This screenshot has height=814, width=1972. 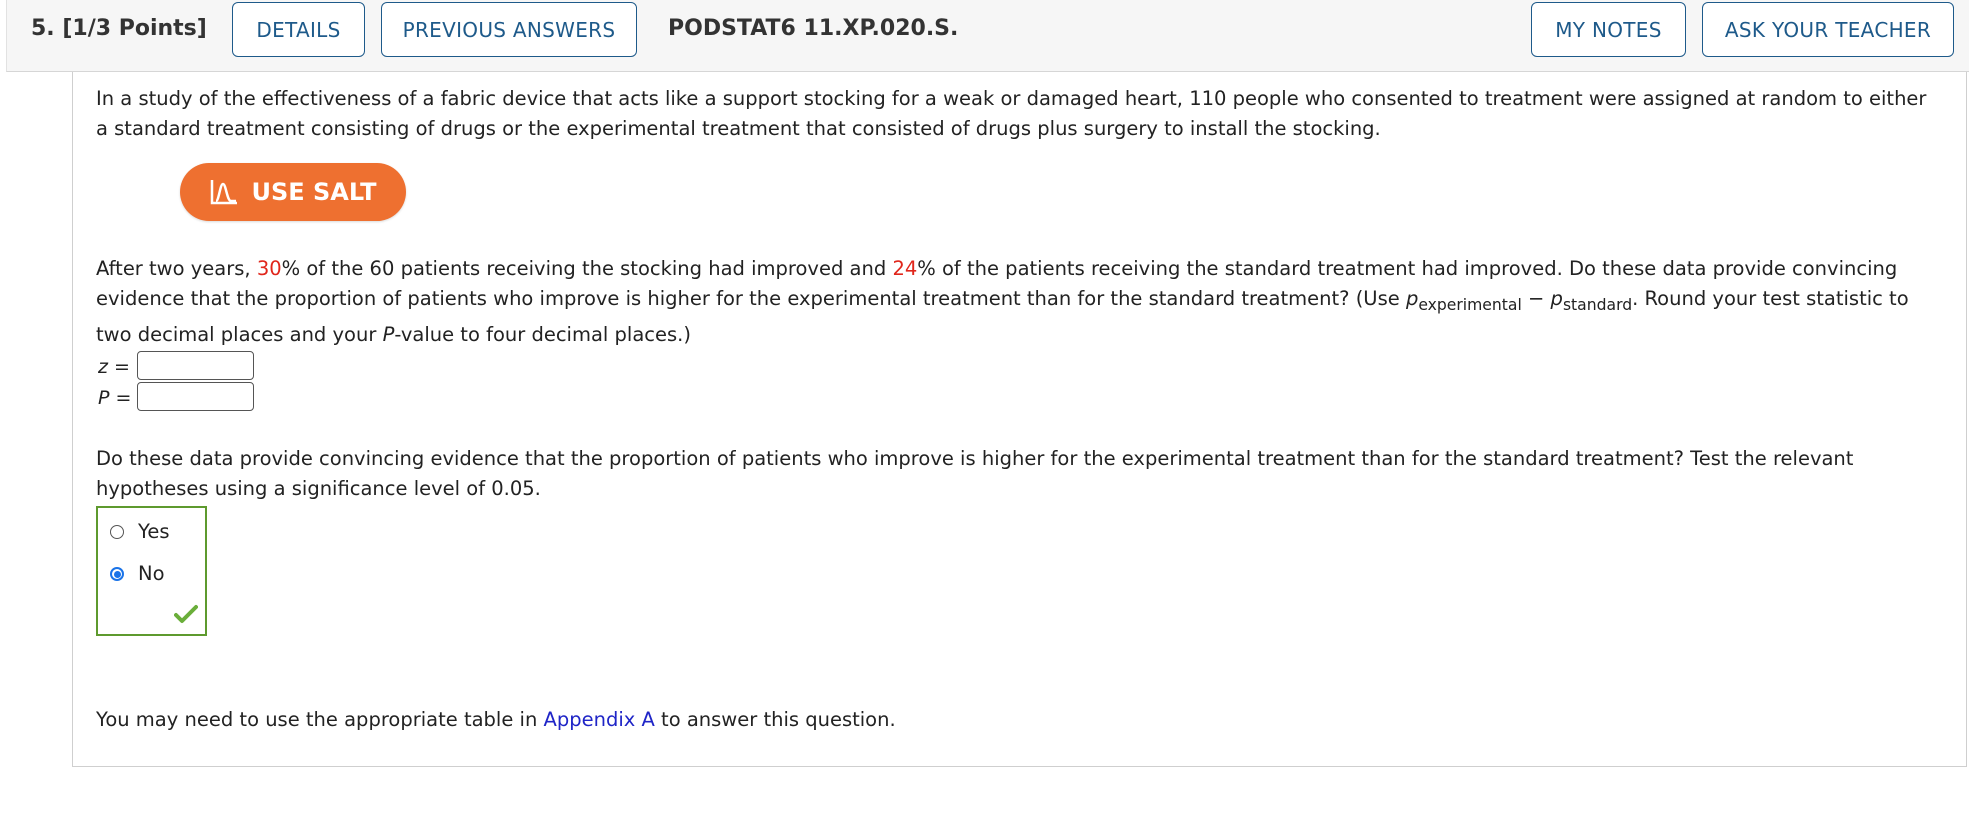 I want to click on radio-no-selected, so click(x=117, y=573).